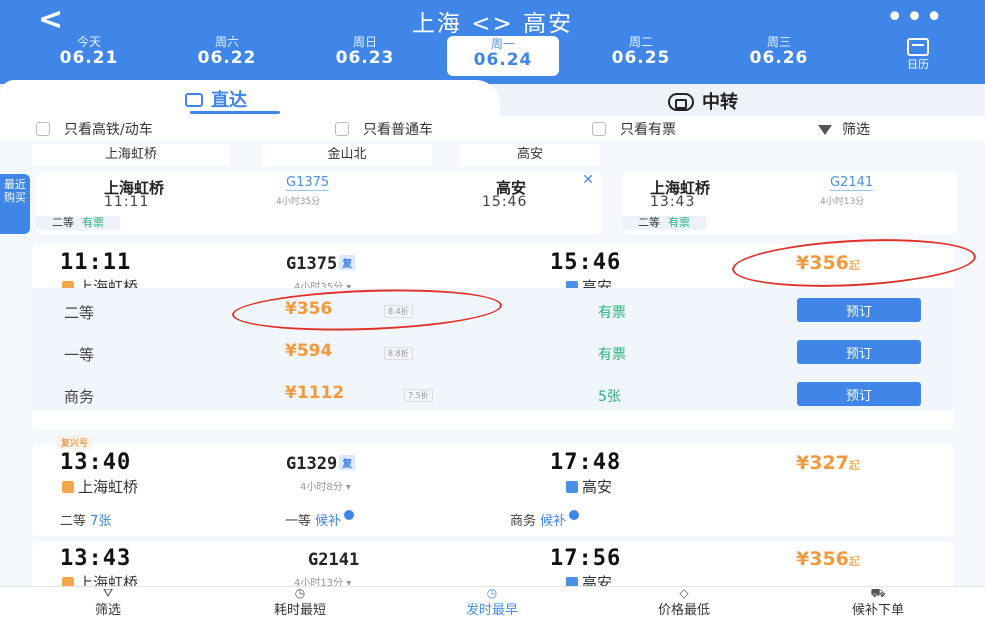  What do you see at coordinates (493, 355) in the screenshot?
I see `seat-row: 一等 ¥594 8.8折 有票 预订` at bounding box center [493, 355].